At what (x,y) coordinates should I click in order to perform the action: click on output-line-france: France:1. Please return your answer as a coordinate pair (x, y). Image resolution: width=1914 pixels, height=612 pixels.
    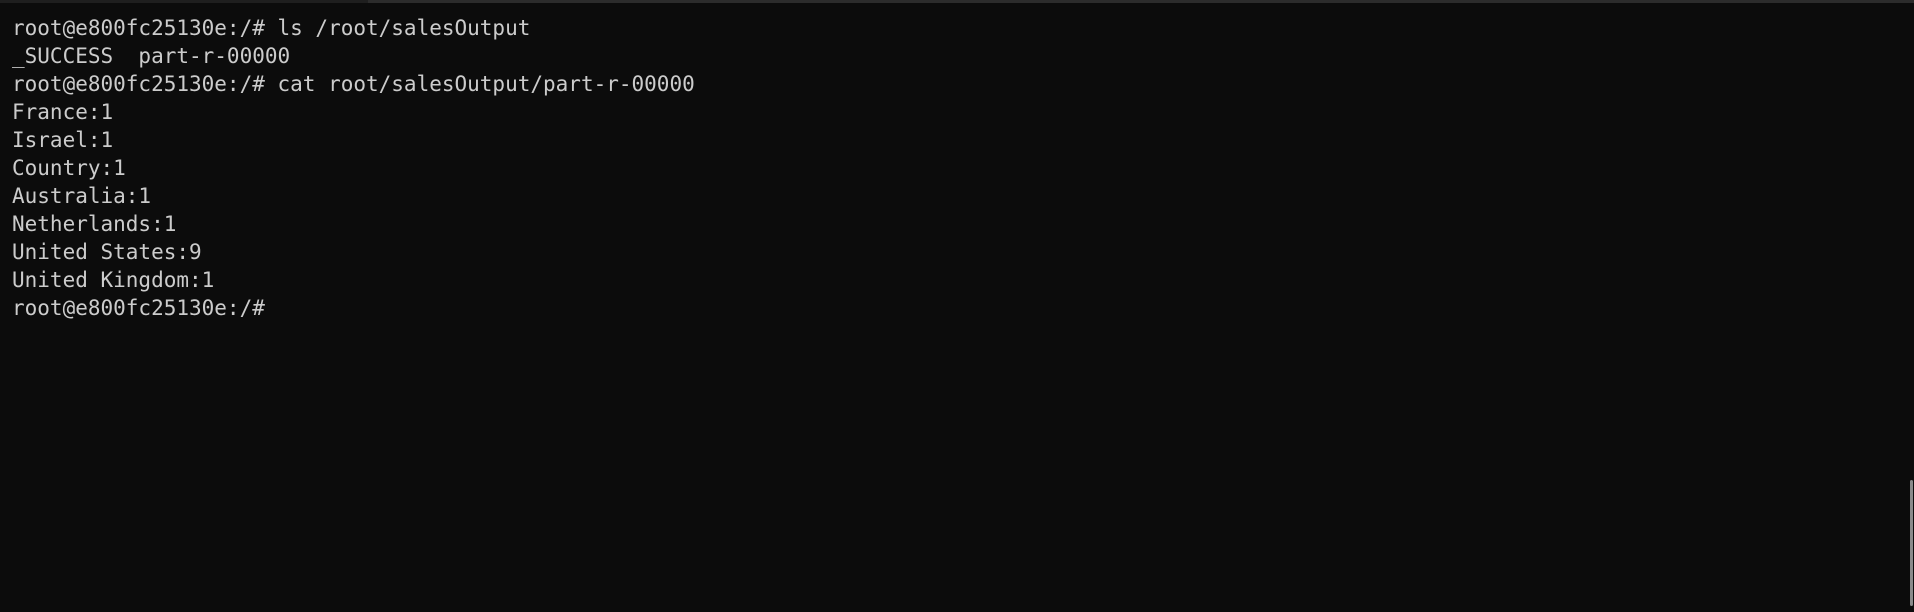
    Looking at the image, I should click on (63, 112).